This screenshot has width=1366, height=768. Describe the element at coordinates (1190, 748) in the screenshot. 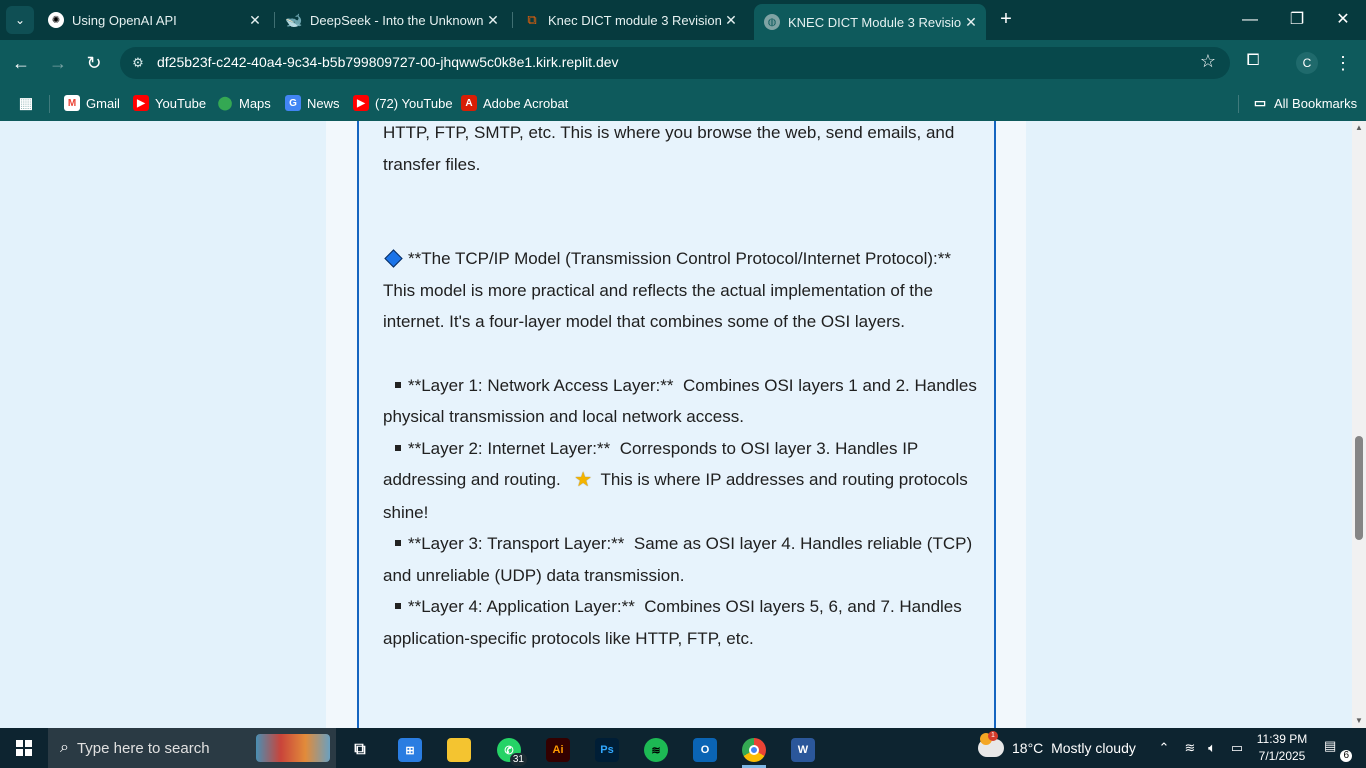

I see `wifi-icon: ≋` at that location.